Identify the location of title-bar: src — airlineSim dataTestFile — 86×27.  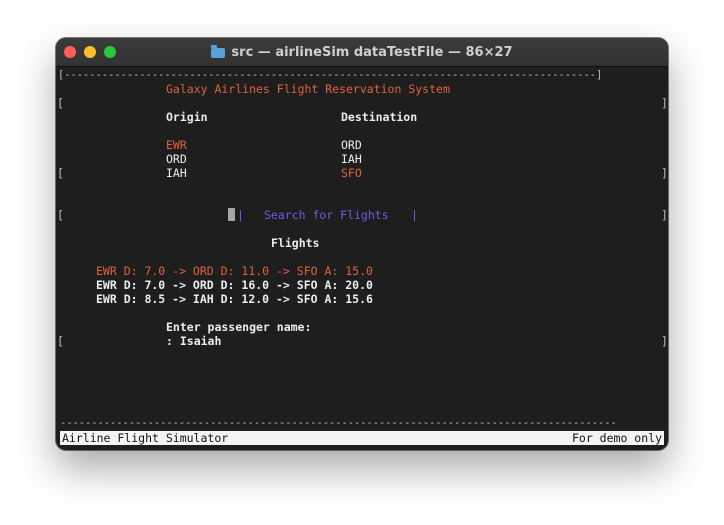
(362, 52).